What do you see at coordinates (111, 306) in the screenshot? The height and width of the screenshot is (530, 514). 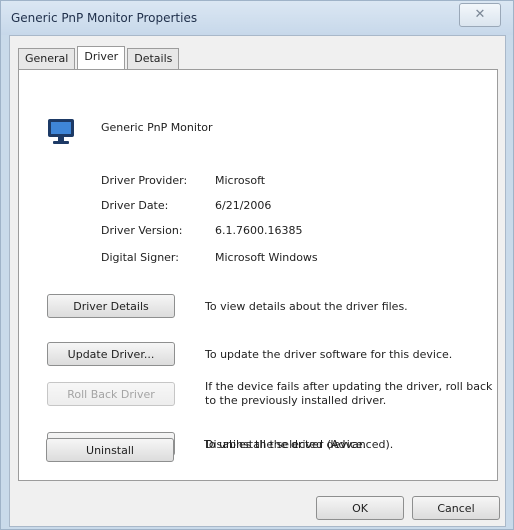 I see `driver-details-button: Driver Details` at bounding box center [111, 306].